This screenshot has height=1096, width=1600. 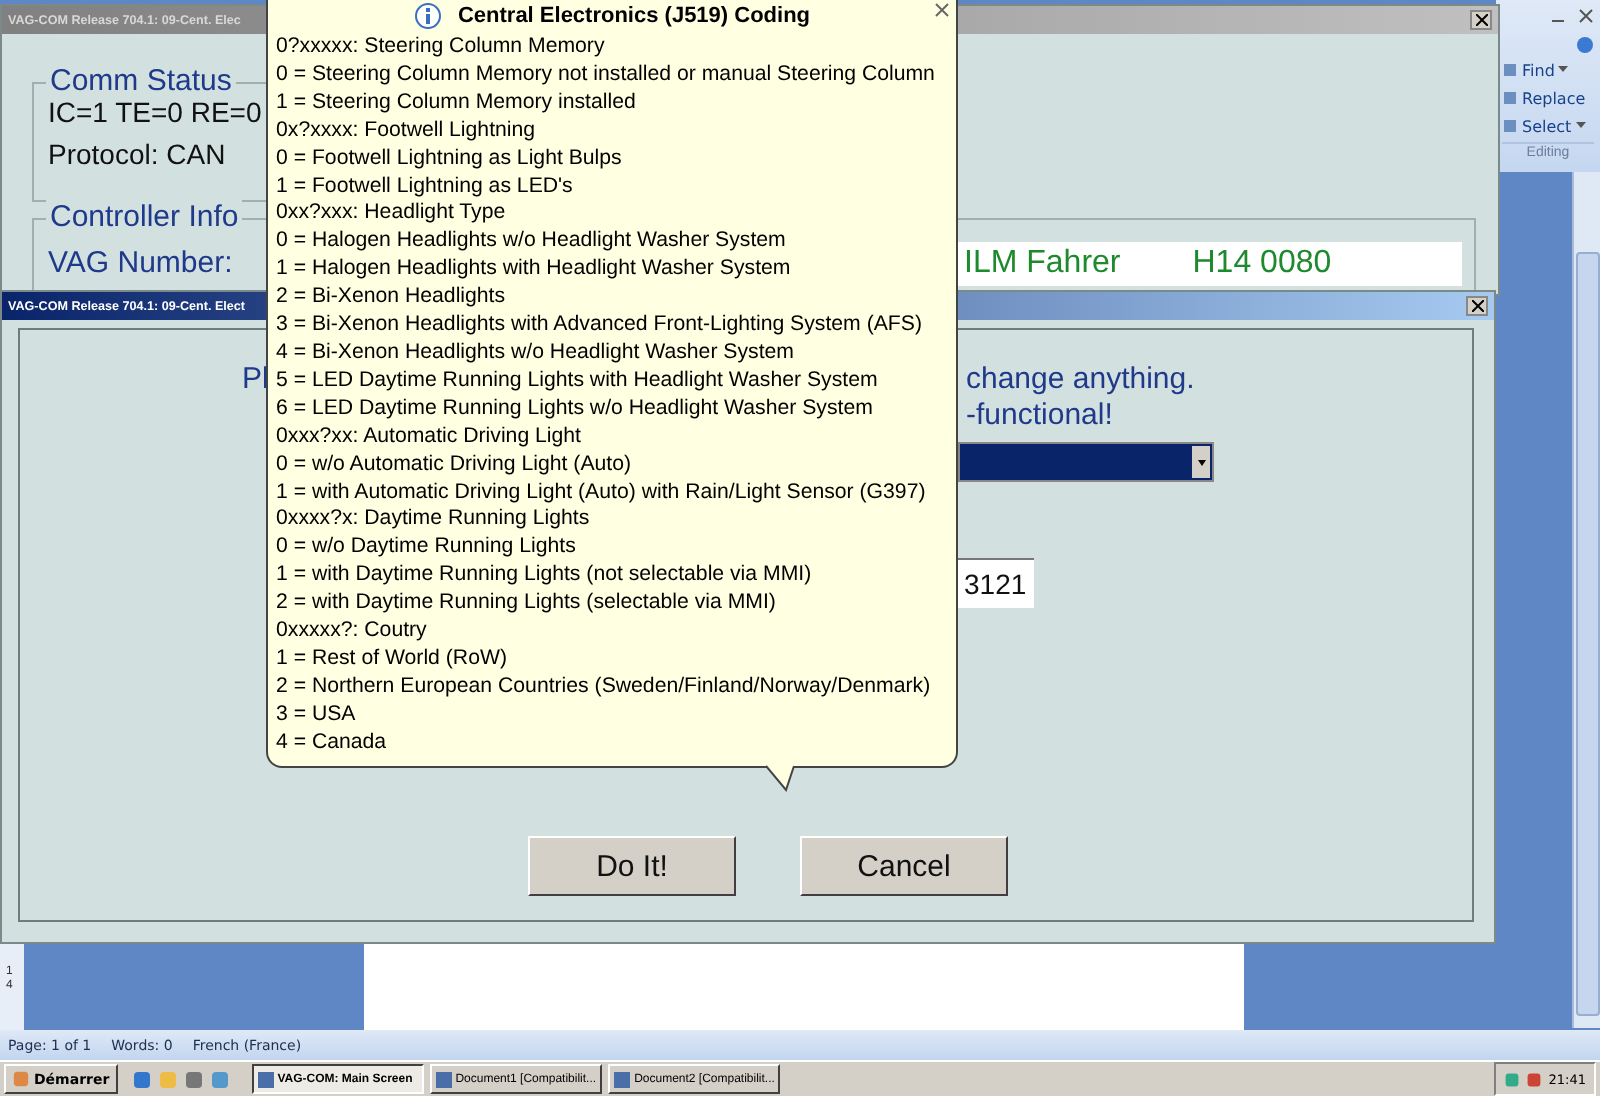 What do you see at coordinates (1042, 264) in the screenshot?
I see `component-name: ILM Fahrer` at bounding box center [1042, 264].